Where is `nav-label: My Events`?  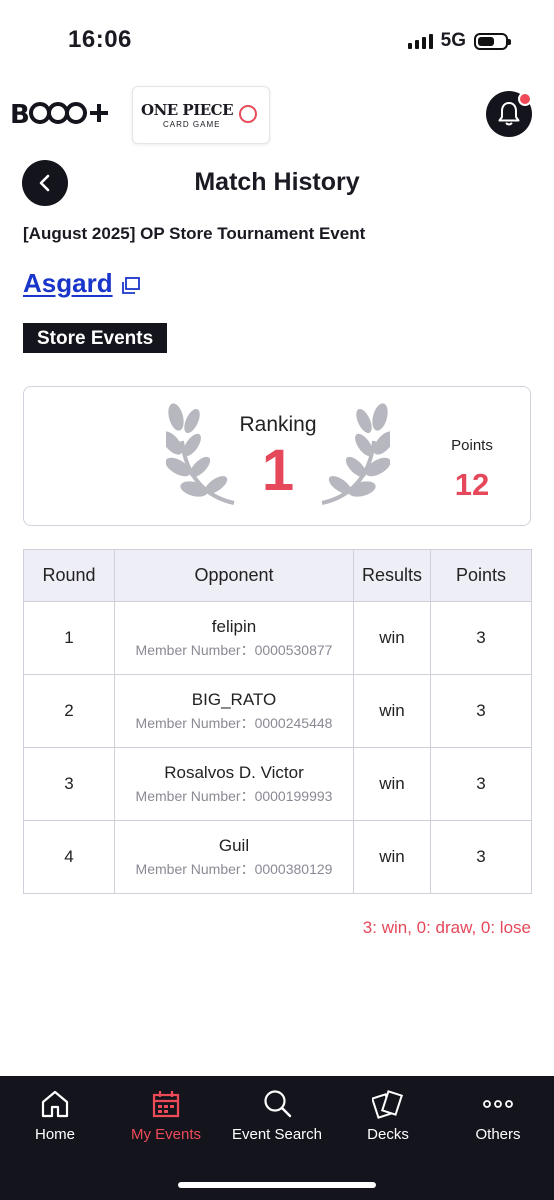
nav-label: My Events is located at coordinates (166, 1134).